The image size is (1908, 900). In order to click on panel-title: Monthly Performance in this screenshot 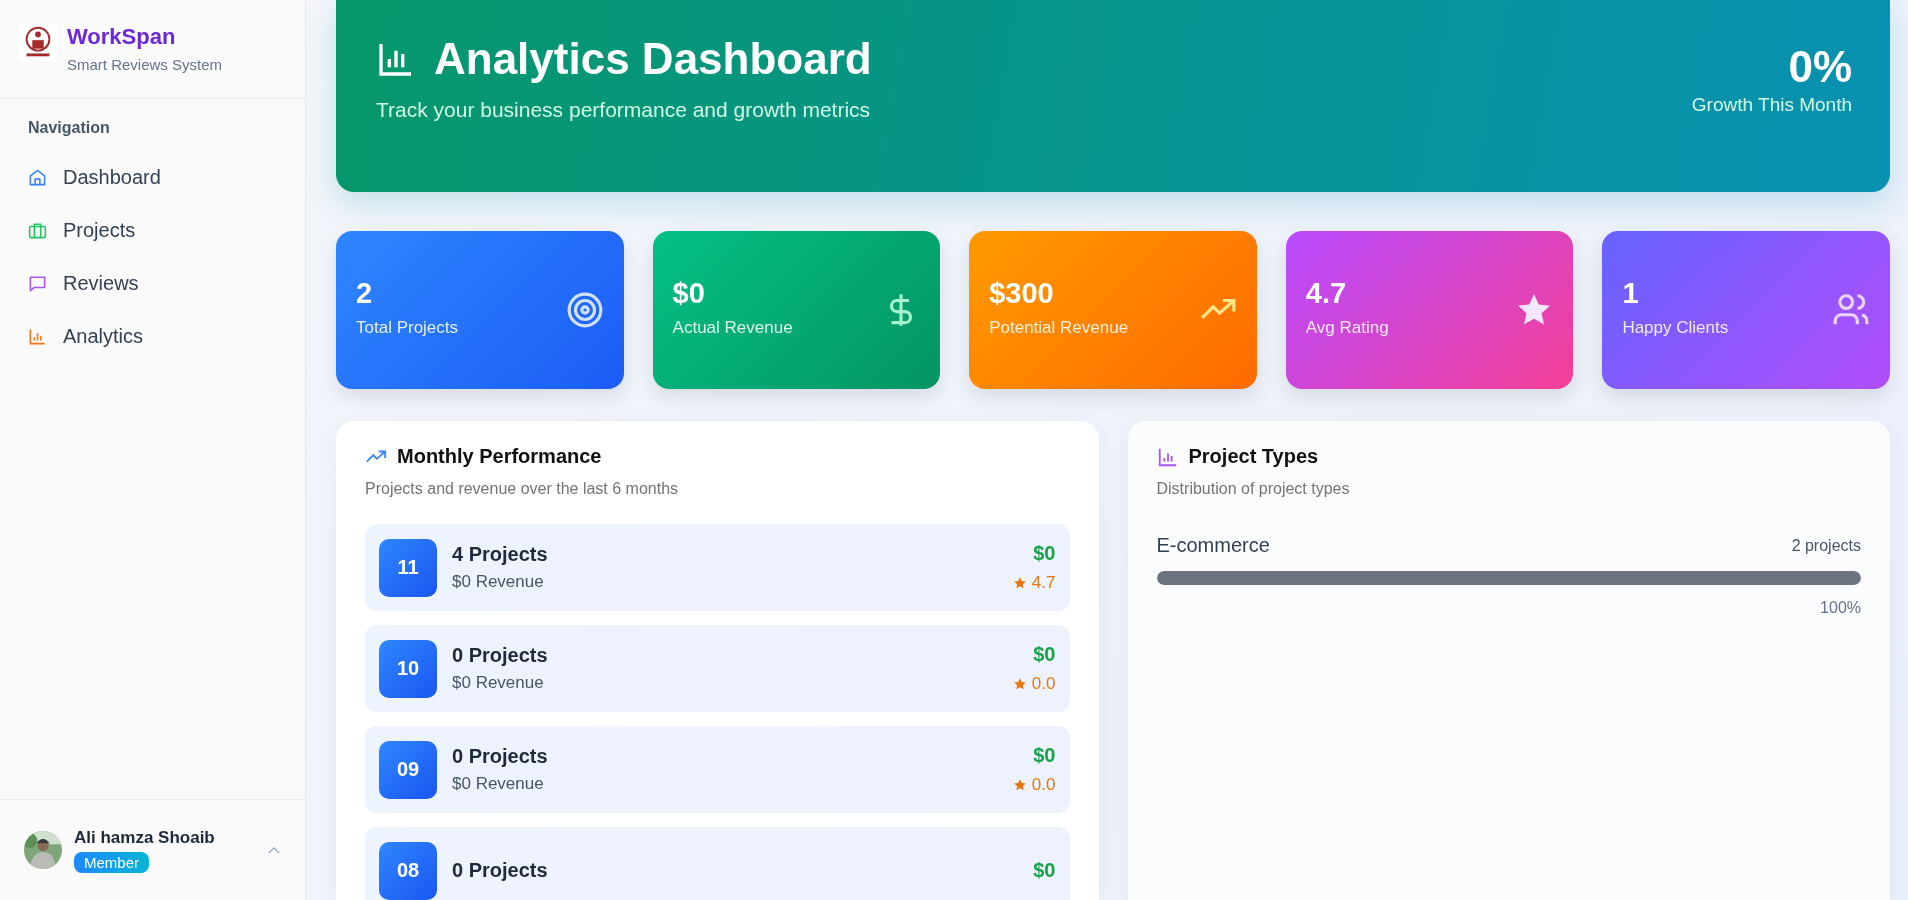, I will do `click(499, 456)`.